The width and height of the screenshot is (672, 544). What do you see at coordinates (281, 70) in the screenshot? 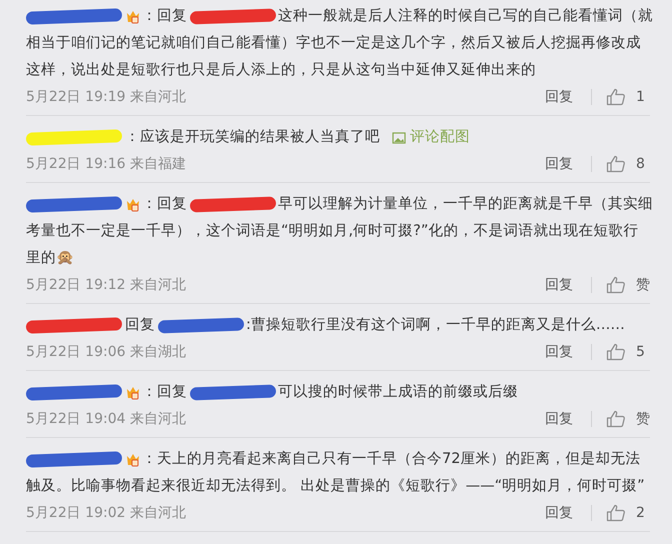
I see `comment-text: 这样，说出处是短歌行也只是后人添上的，只是从这句当中延伸又延伸出来的` at bounding box center [281, 70].